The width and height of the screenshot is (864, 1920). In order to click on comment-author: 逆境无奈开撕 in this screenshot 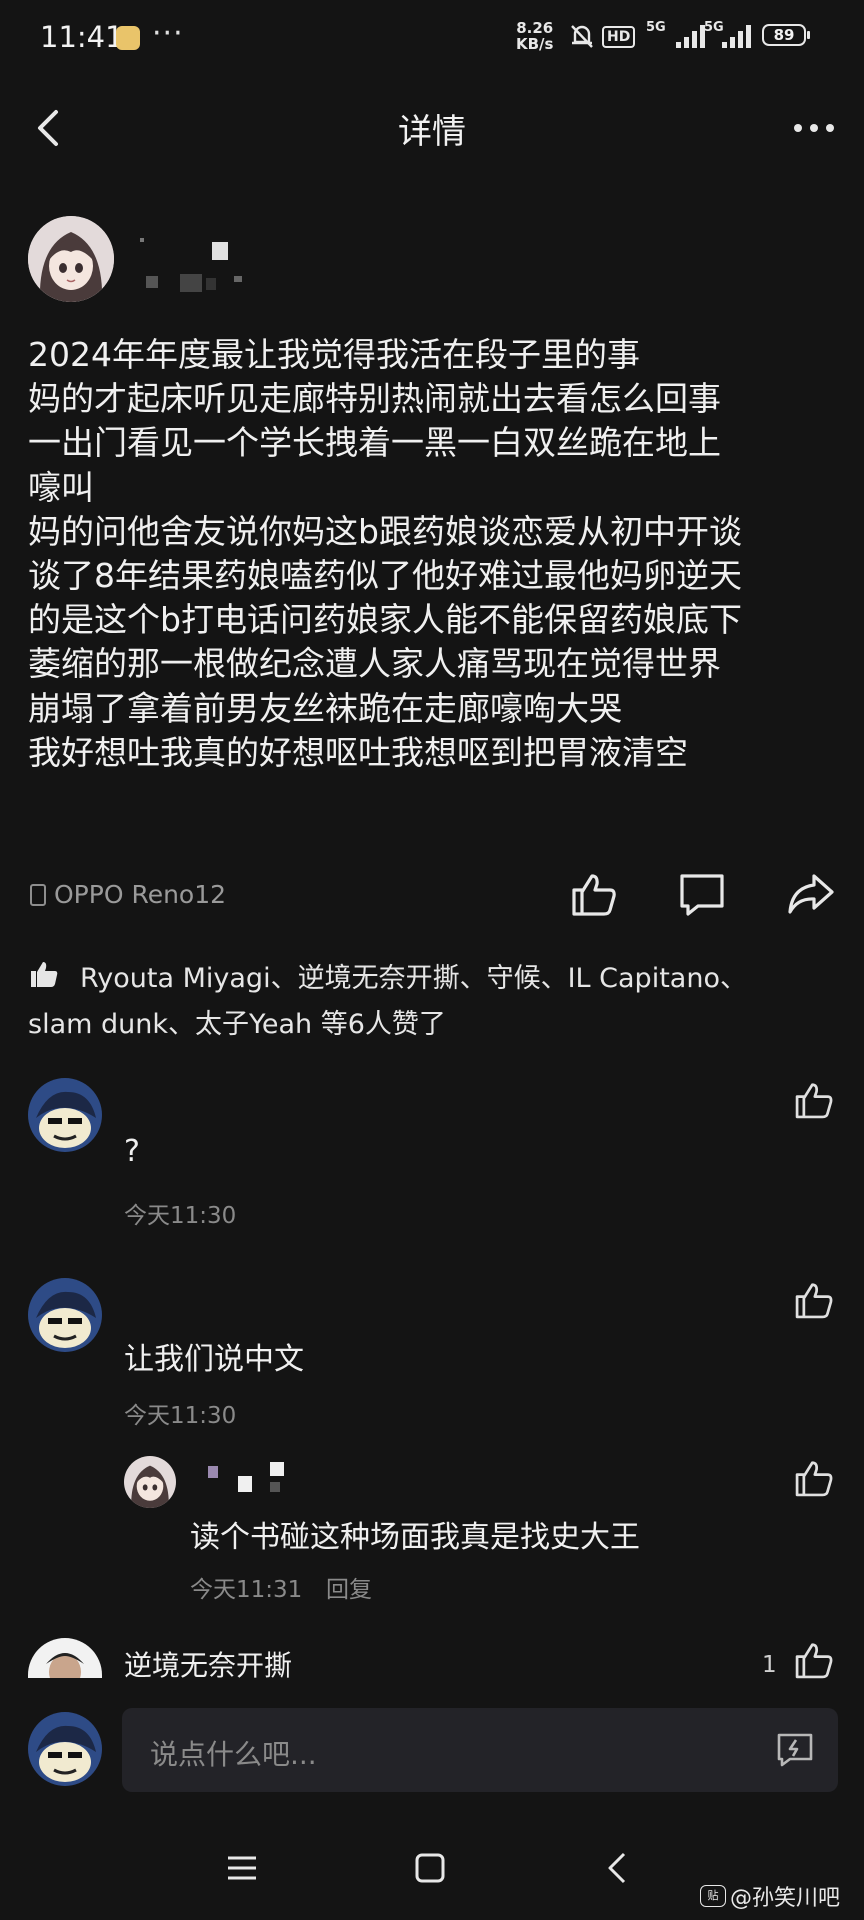, I will do `click(208, 1664)`.